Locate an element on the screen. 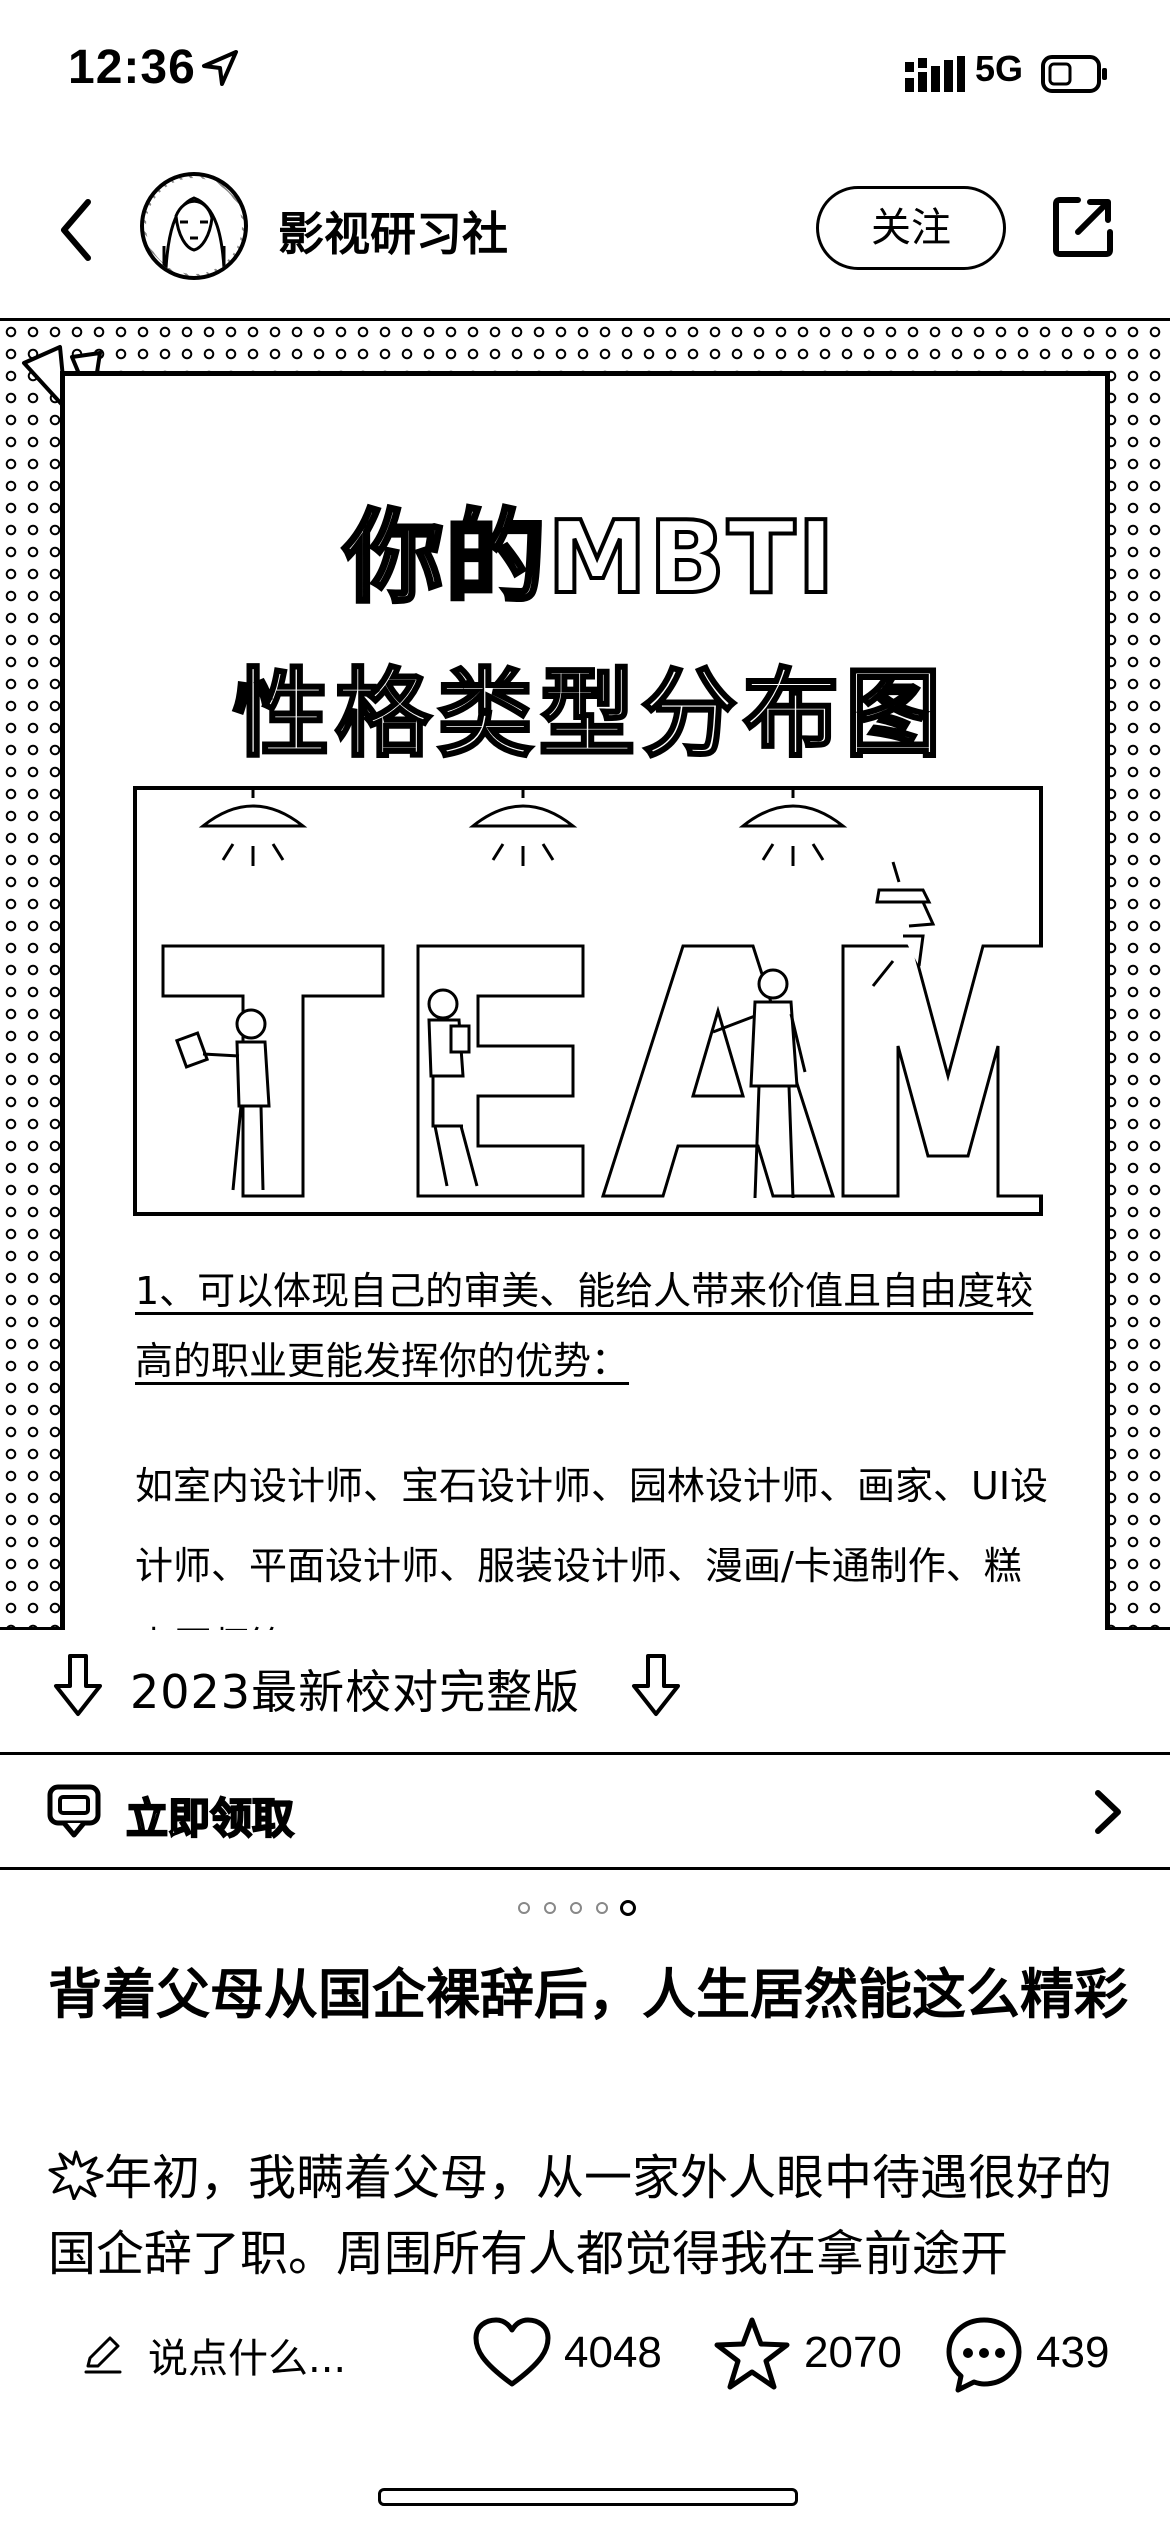  pencil-icon is located at coordinates (103, 2355).